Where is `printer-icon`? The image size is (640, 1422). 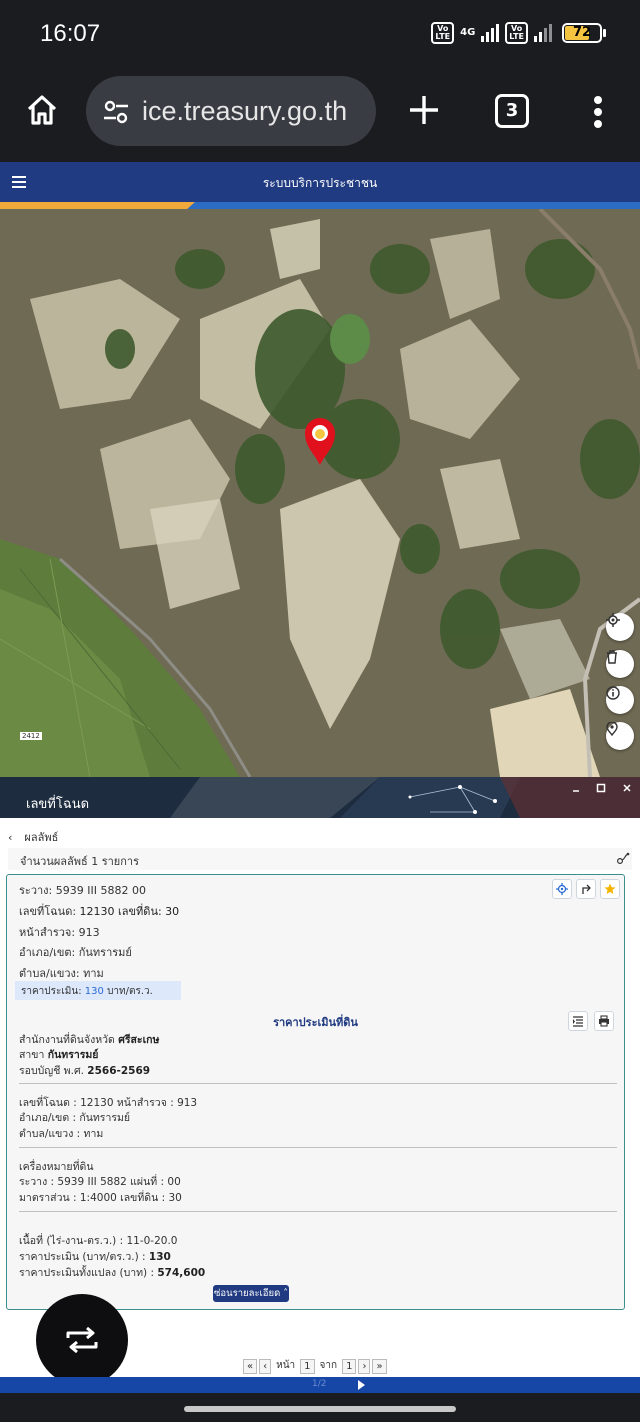
printer-icon is located at coordinates (604, 1021).